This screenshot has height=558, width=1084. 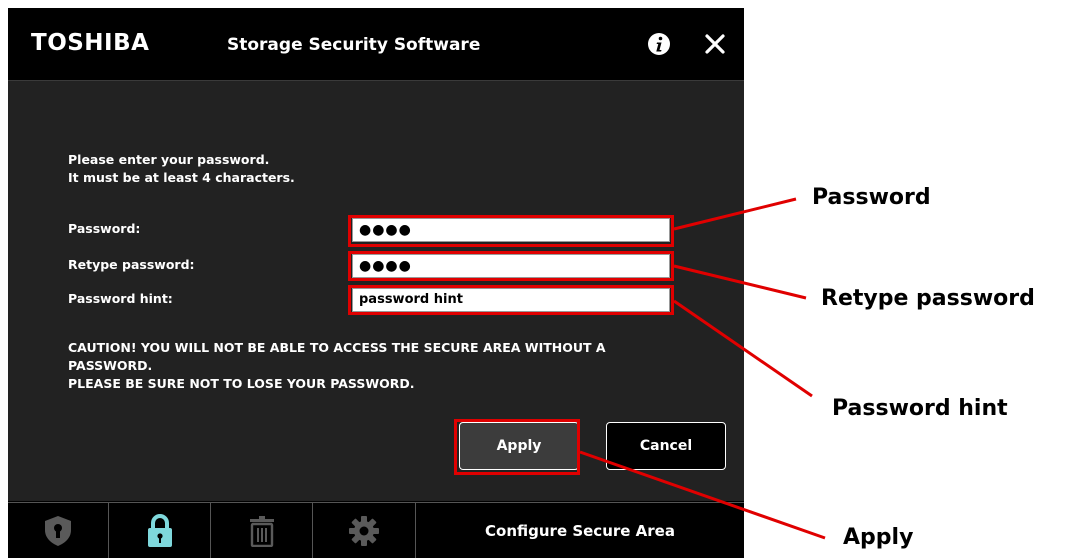 What do you see at coordinates (702, 495) in the screenshot?
I see `apply-callout-line` at bounding box center [702, 495].